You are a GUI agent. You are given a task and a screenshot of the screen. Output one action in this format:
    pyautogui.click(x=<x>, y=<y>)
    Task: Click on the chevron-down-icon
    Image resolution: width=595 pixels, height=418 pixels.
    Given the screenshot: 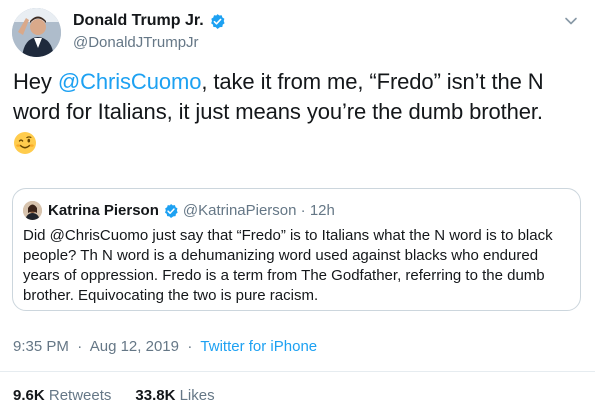 What is the action you would take?
    pyautogui.click(x=571, y=21)
    